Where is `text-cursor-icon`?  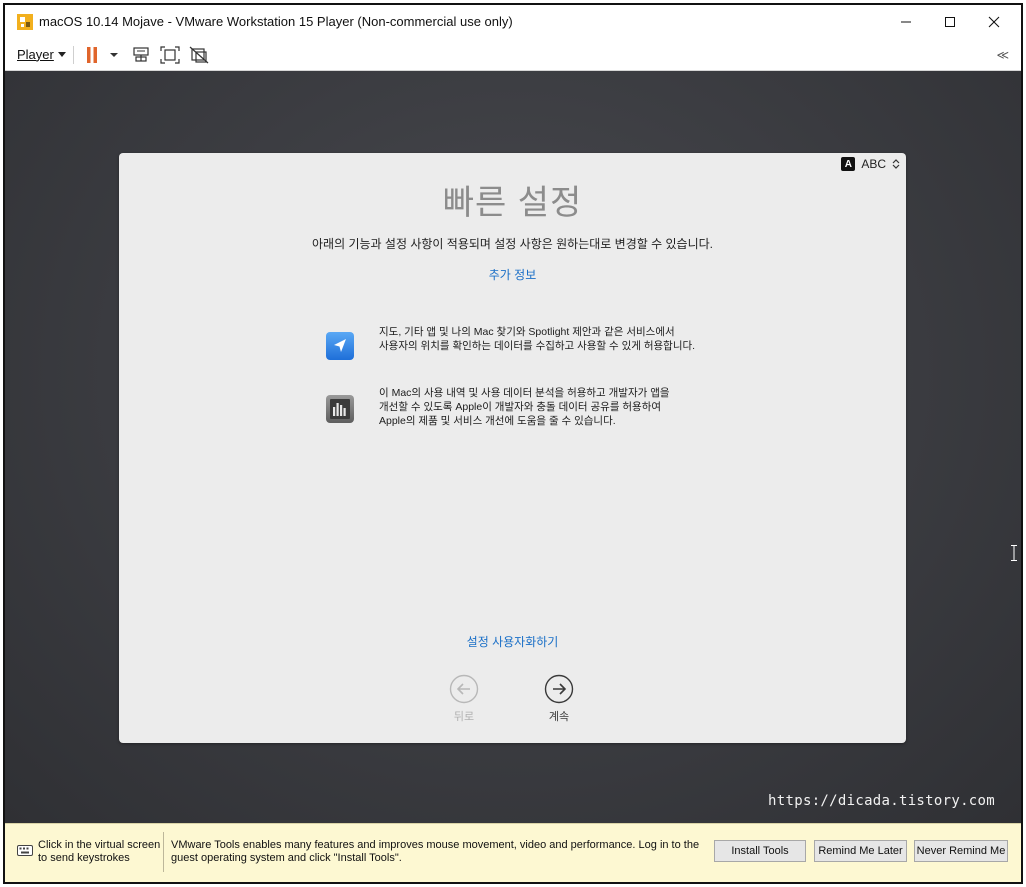 text-cursor-icon is located at coordinates (1014, 553).